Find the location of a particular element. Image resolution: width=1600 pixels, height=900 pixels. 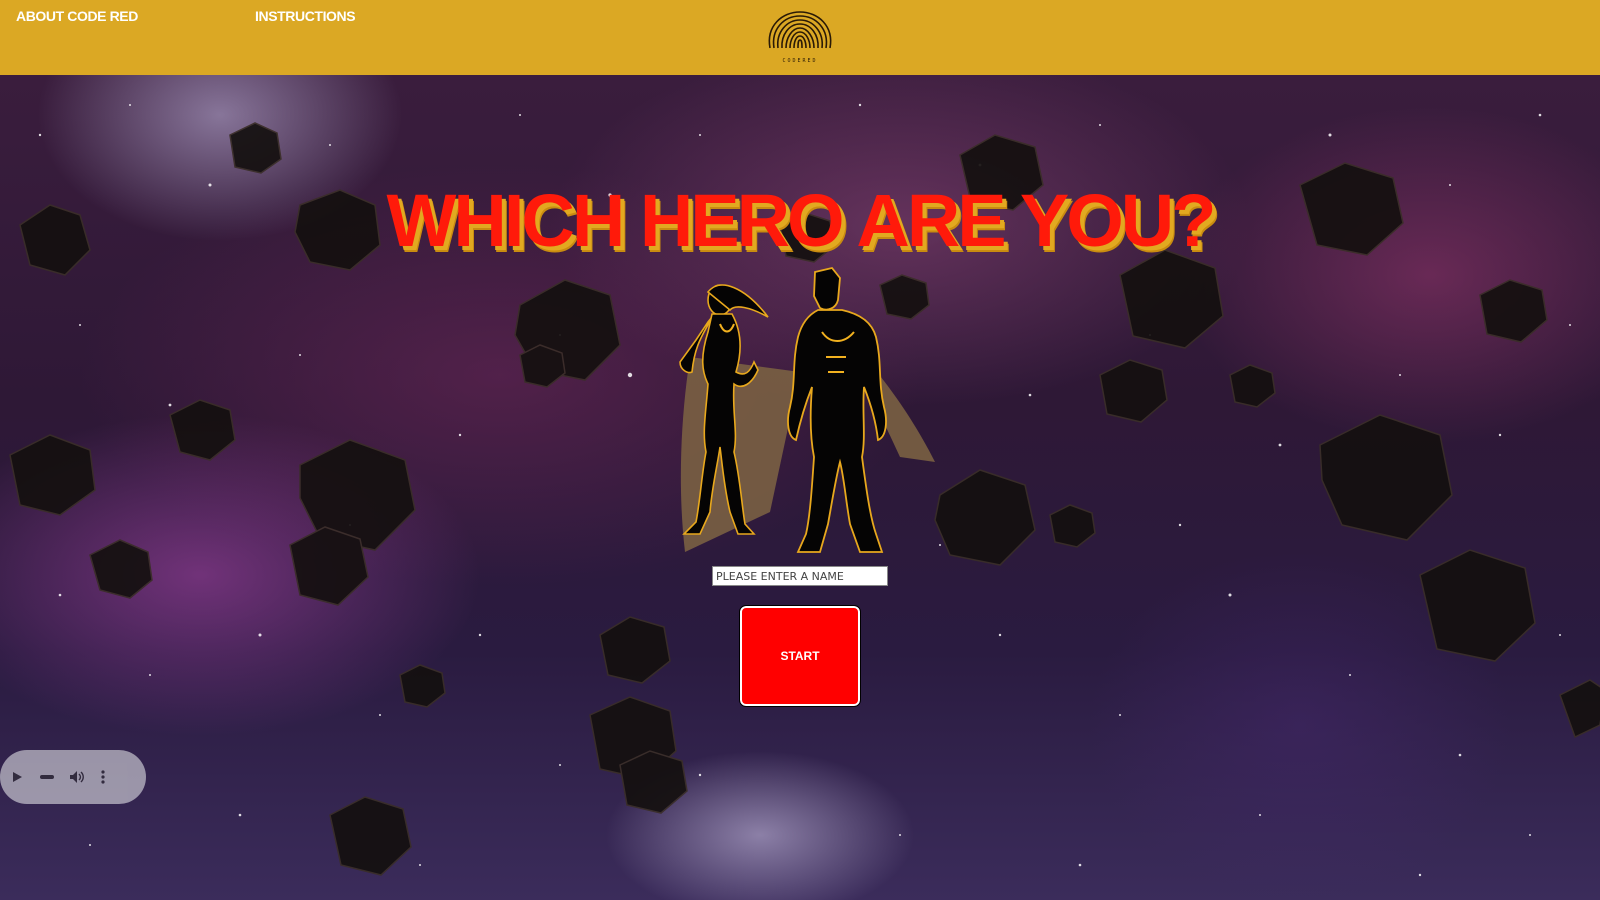

site-logo: CODERED is located at coordinates (800, 38).